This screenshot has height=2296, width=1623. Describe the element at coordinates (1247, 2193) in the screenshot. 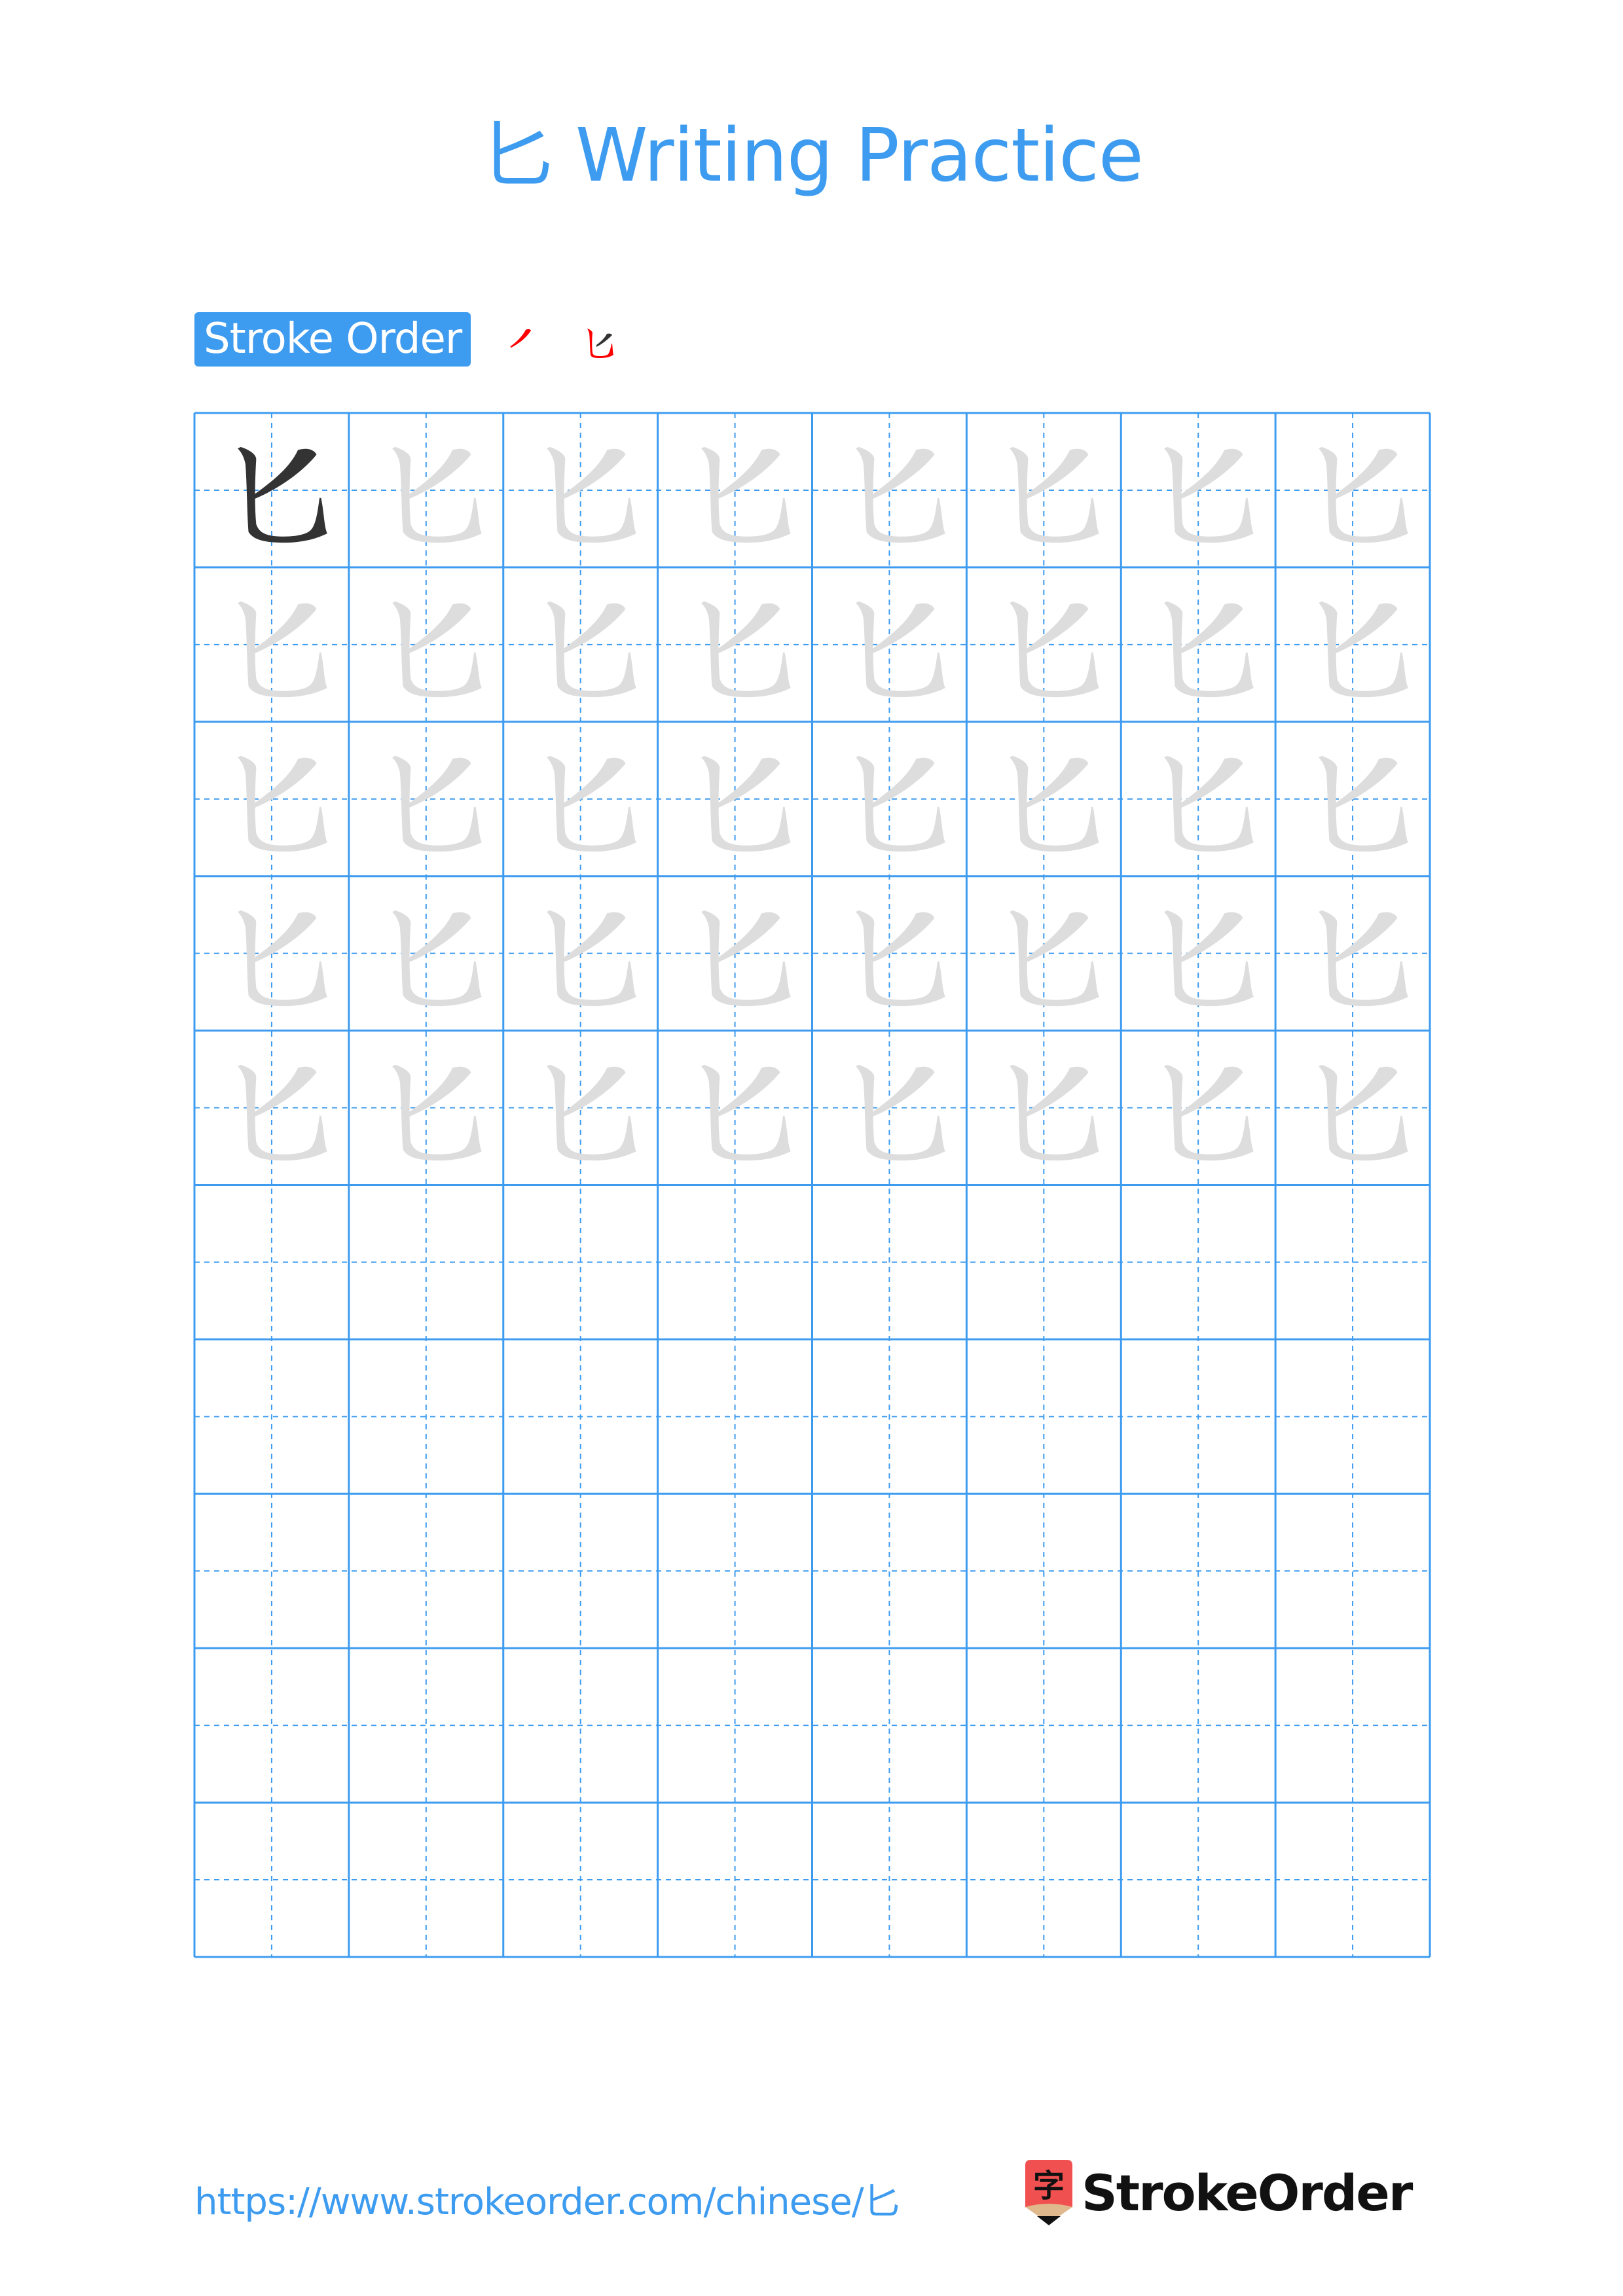

I see `brand-name: StrokeOrder` at that location.